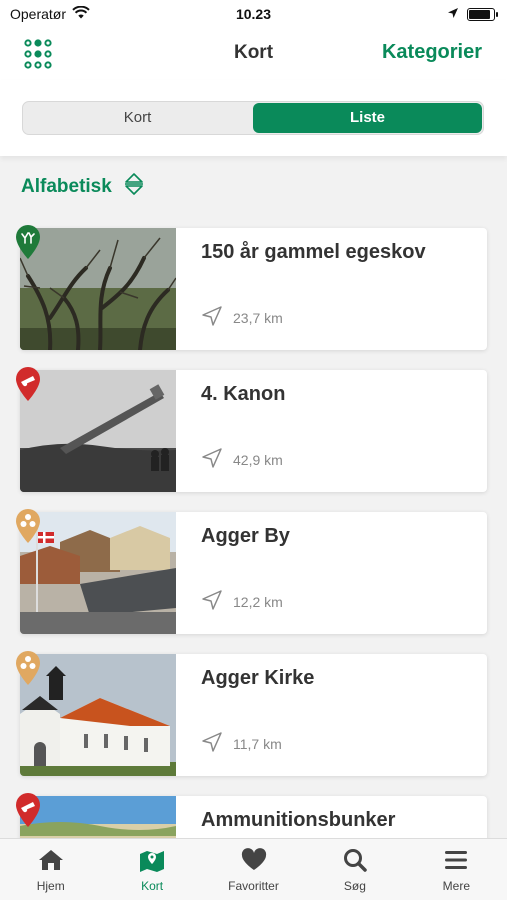 This screenshot has height=900, width=507. What do you see at coordinates (51, 861) in the screenshot?
I see `home-icon` at bounding box center [51, 861].